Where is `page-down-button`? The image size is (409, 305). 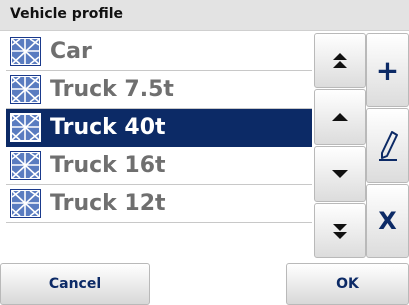
page-down-button is located at coordinates (340, 230).